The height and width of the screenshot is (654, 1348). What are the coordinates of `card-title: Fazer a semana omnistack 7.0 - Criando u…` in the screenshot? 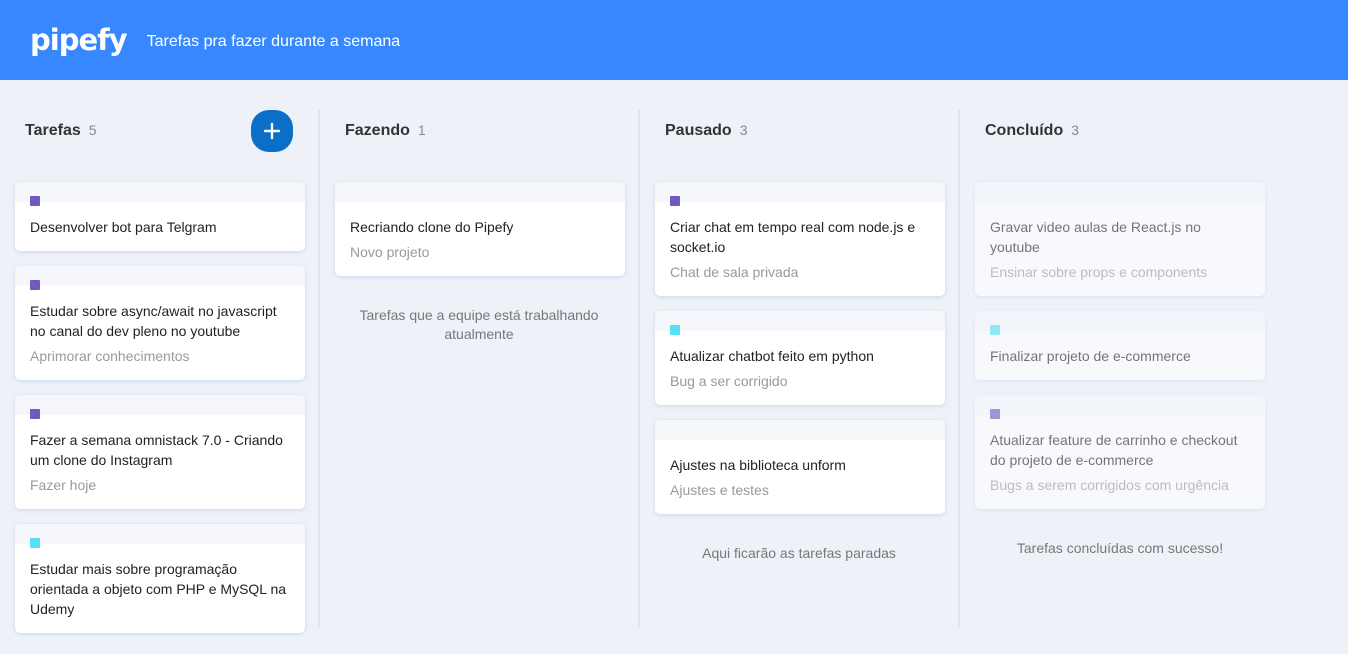 It's located at (156, 450).